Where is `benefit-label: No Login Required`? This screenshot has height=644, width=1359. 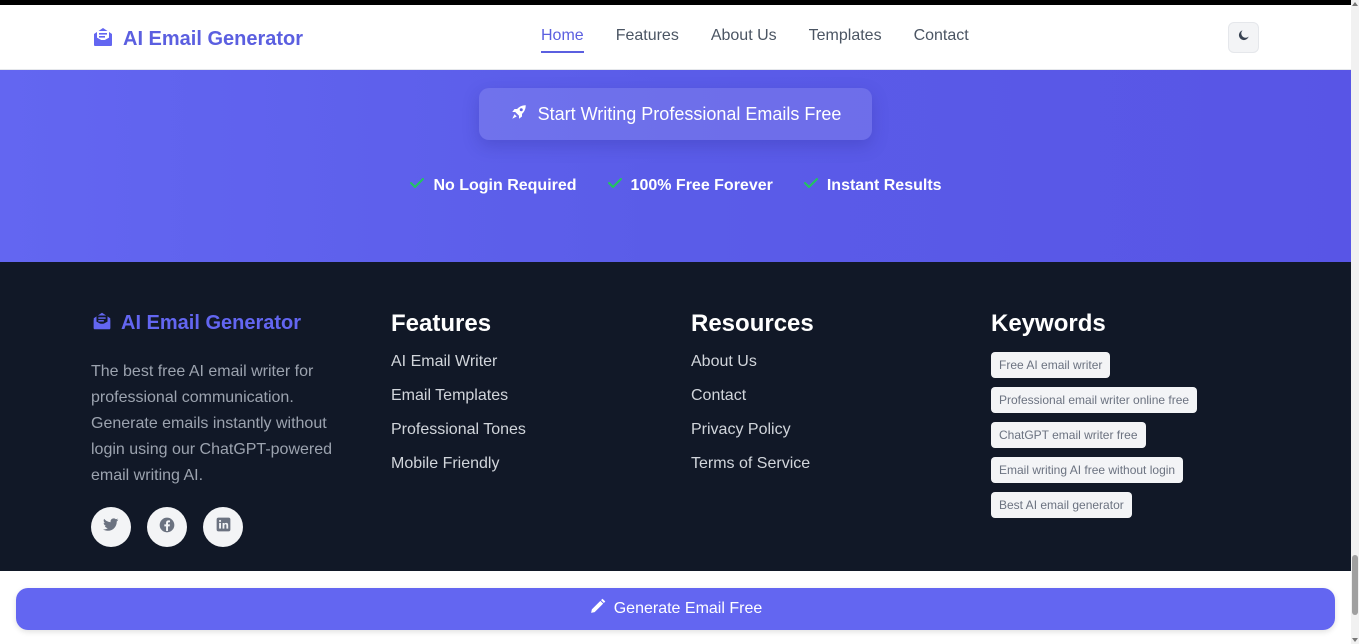
benefit-label: No Login Required is located at coordinates (505, 185).